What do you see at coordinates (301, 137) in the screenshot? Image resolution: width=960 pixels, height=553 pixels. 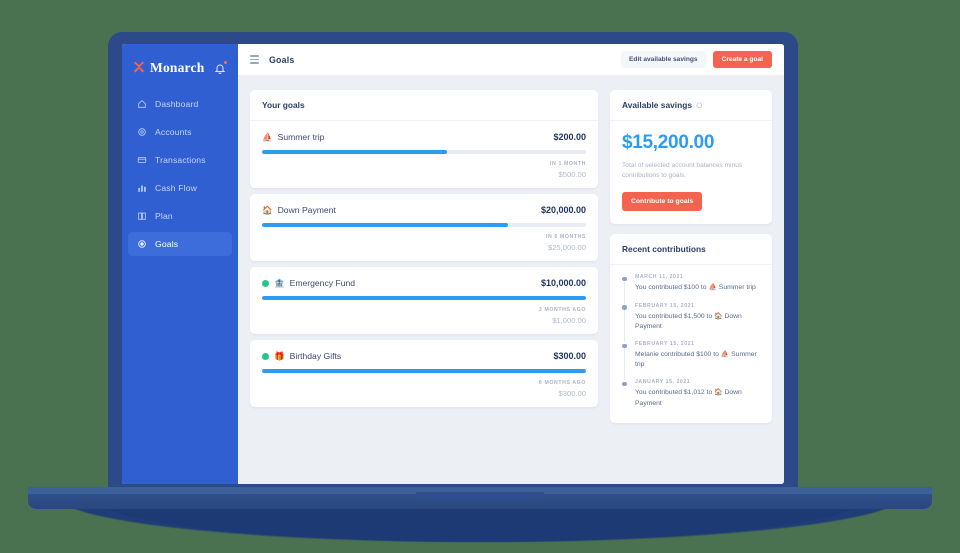 I see `goal-name: Summer trip` at bounding box center [301, 137].